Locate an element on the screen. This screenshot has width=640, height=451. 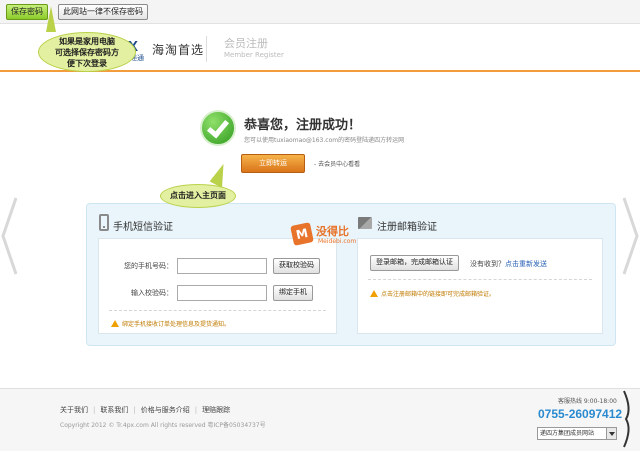
member-sites-select-value: 递四方集团成员网站 is located at coordinates (567, 433).